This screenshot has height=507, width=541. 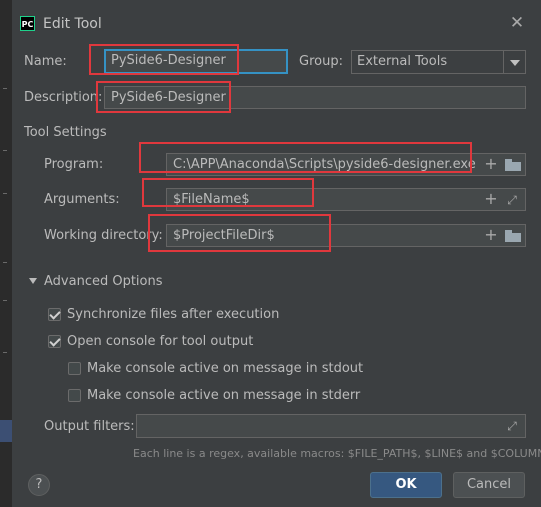 What do you see at coordinates (346, 235) in the screenshot?
I see `working-directory-input: $ProjectFileDir$` at bounding box center [346, 235].